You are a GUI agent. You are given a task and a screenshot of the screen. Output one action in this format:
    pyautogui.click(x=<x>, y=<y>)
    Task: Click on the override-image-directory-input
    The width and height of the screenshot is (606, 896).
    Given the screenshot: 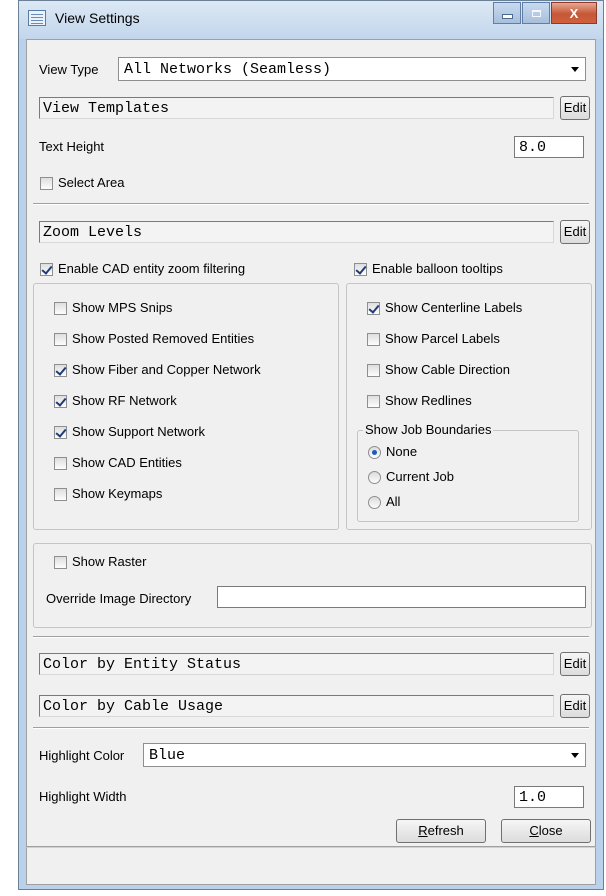 What is the action you would take?
    pyautogui.click(x=401, y=597)
    